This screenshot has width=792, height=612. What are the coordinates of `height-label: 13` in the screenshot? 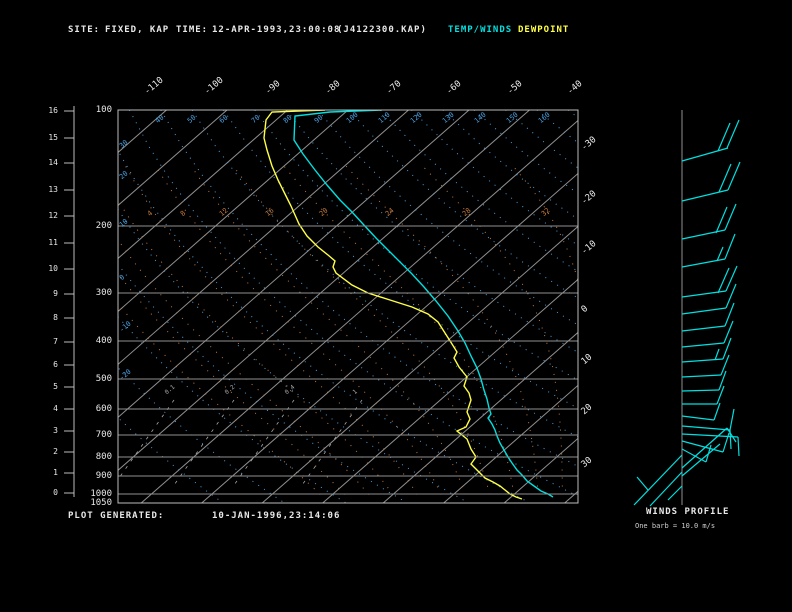 It's located at (53, 189).